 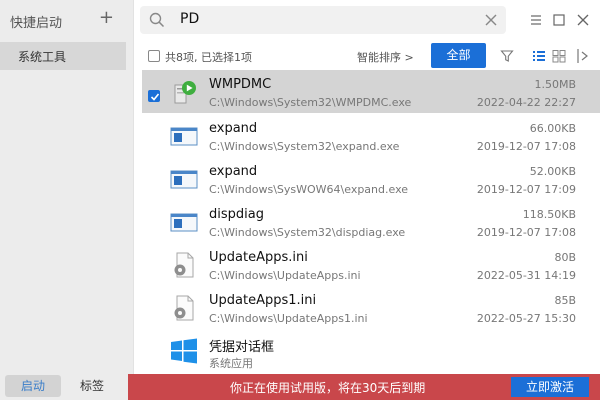 What do you see at coordinates (184, 351) in the screenshot?
I see `windows-logo-icon` at bounding box center [184, 351].